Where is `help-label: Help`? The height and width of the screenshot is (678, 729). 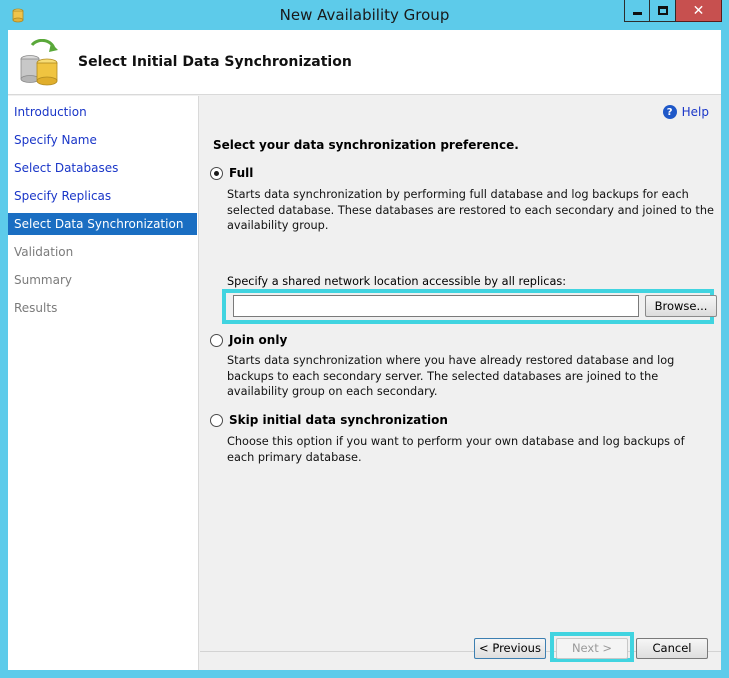
help-label: Help is located at coordinates (695, 112).